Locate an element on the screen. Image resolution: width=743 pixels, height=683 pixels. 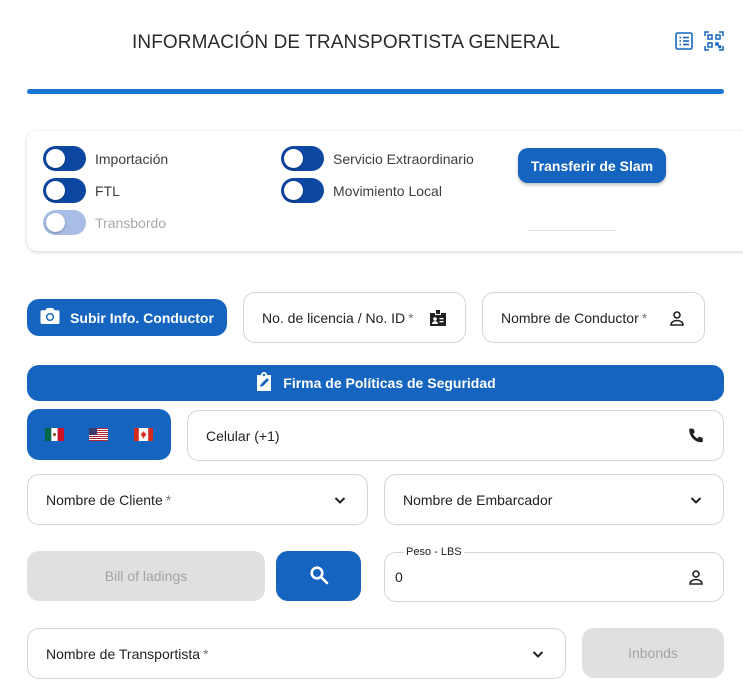
weight-value: 0 is located at coordinates (399, 577).